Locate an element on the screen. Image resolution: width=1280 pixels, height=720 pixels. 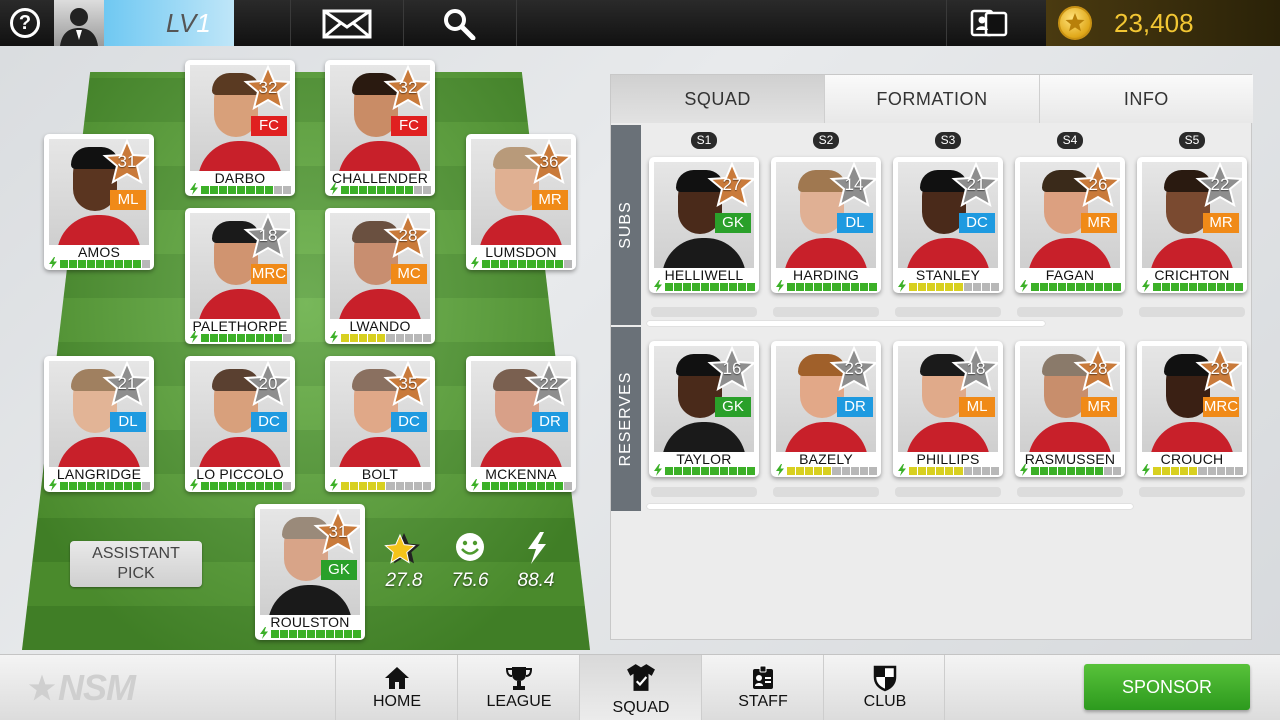
player-card: 18 ML PHILLIPS is located at coordinates (948, 409).